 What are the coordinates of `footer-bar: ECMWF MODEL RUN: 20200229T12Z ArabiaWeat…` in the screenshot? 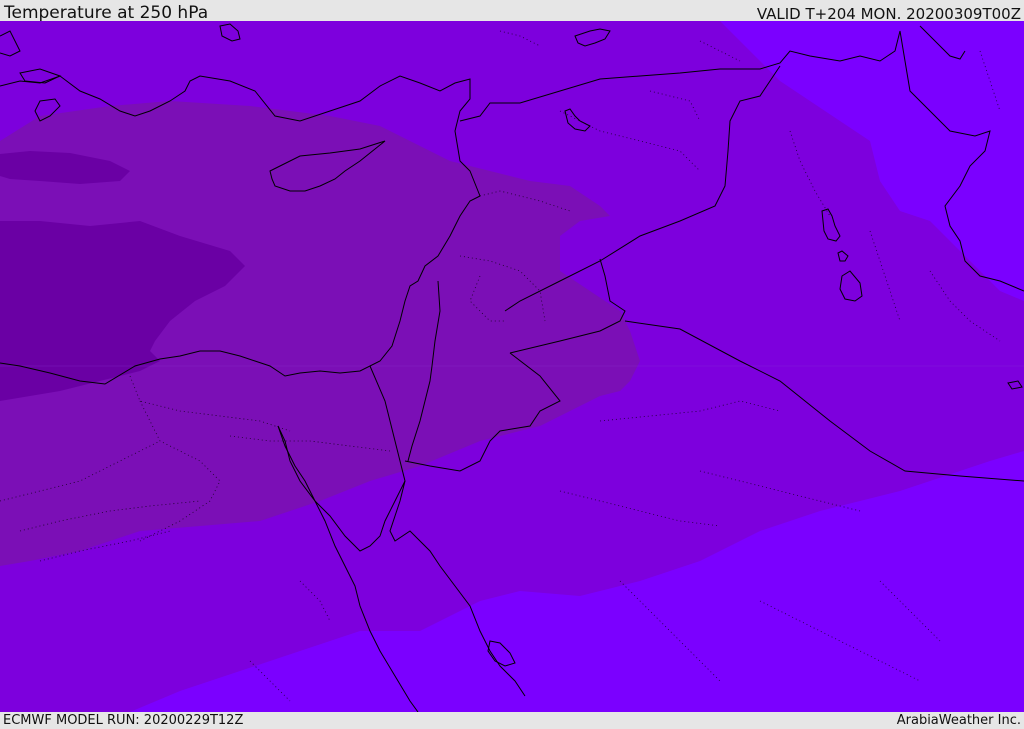 It's located at (512, 720).